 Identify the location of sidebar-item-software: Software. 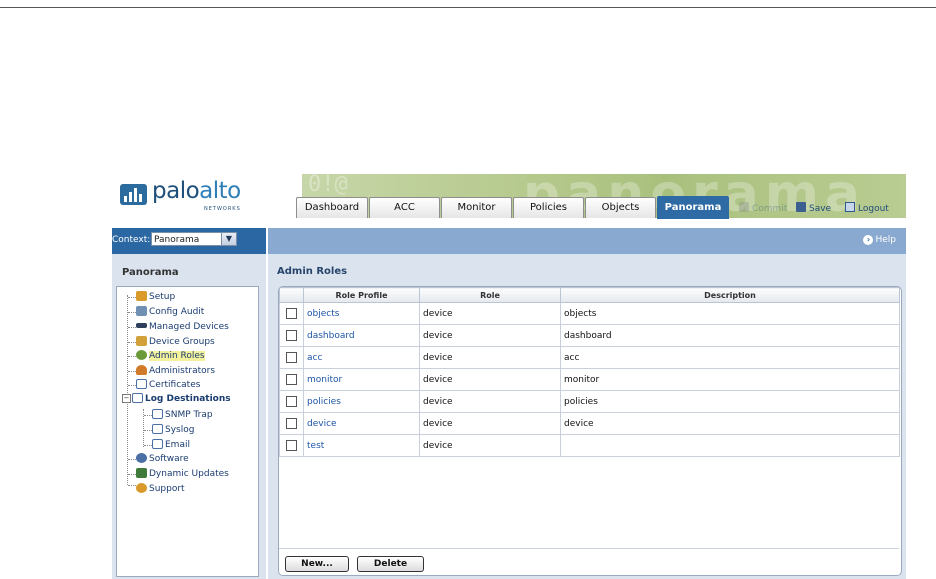
(162, 459).